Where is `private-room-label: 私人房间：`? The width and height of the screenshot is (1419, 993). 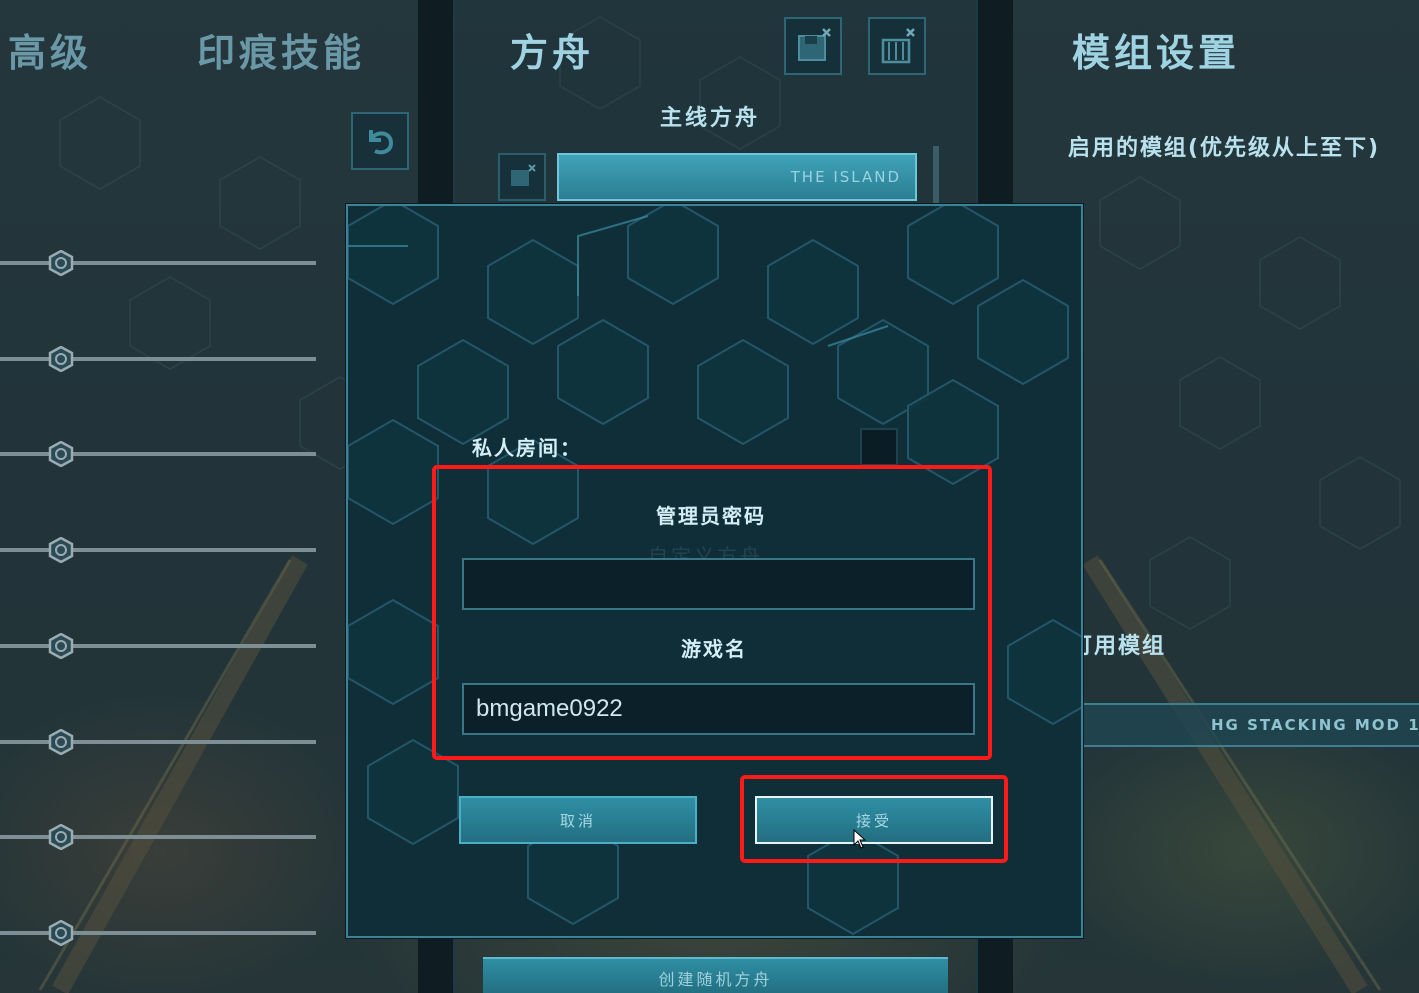
private-room-label: 私人房间： is located at coordinates (527, 448).